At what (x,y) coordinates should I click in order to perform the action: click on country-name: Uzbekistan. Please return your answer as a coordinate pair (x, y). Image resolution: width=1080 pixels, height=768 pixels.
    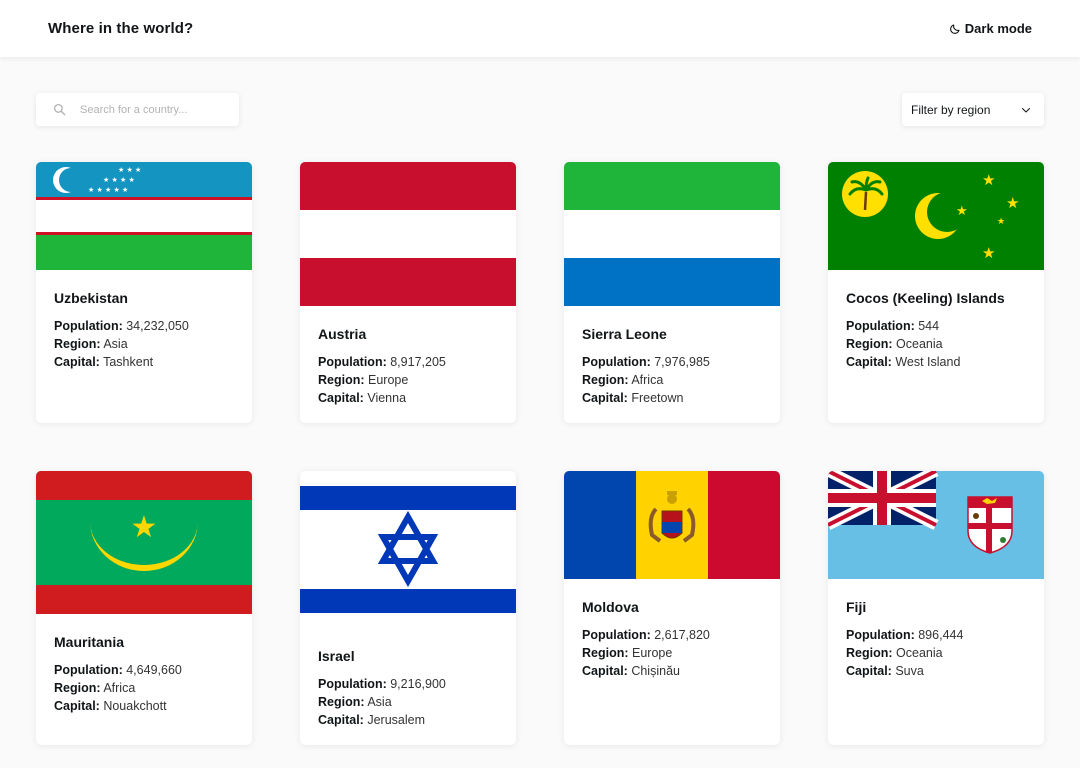
    Looking at the image, I should click on (91, 298).